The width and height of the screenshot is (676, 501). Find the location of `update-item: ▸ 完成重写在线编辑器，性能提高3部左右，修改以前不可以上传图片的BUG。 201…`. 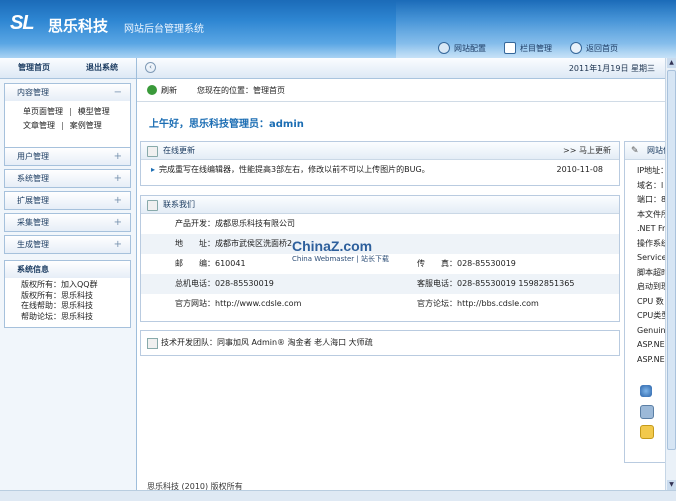

update-item: ▸ 完成重写在线编辑器，性能提高3部左右，修改以前不可以上传图片的BUG。 201… is located at coordinates (380, 170).